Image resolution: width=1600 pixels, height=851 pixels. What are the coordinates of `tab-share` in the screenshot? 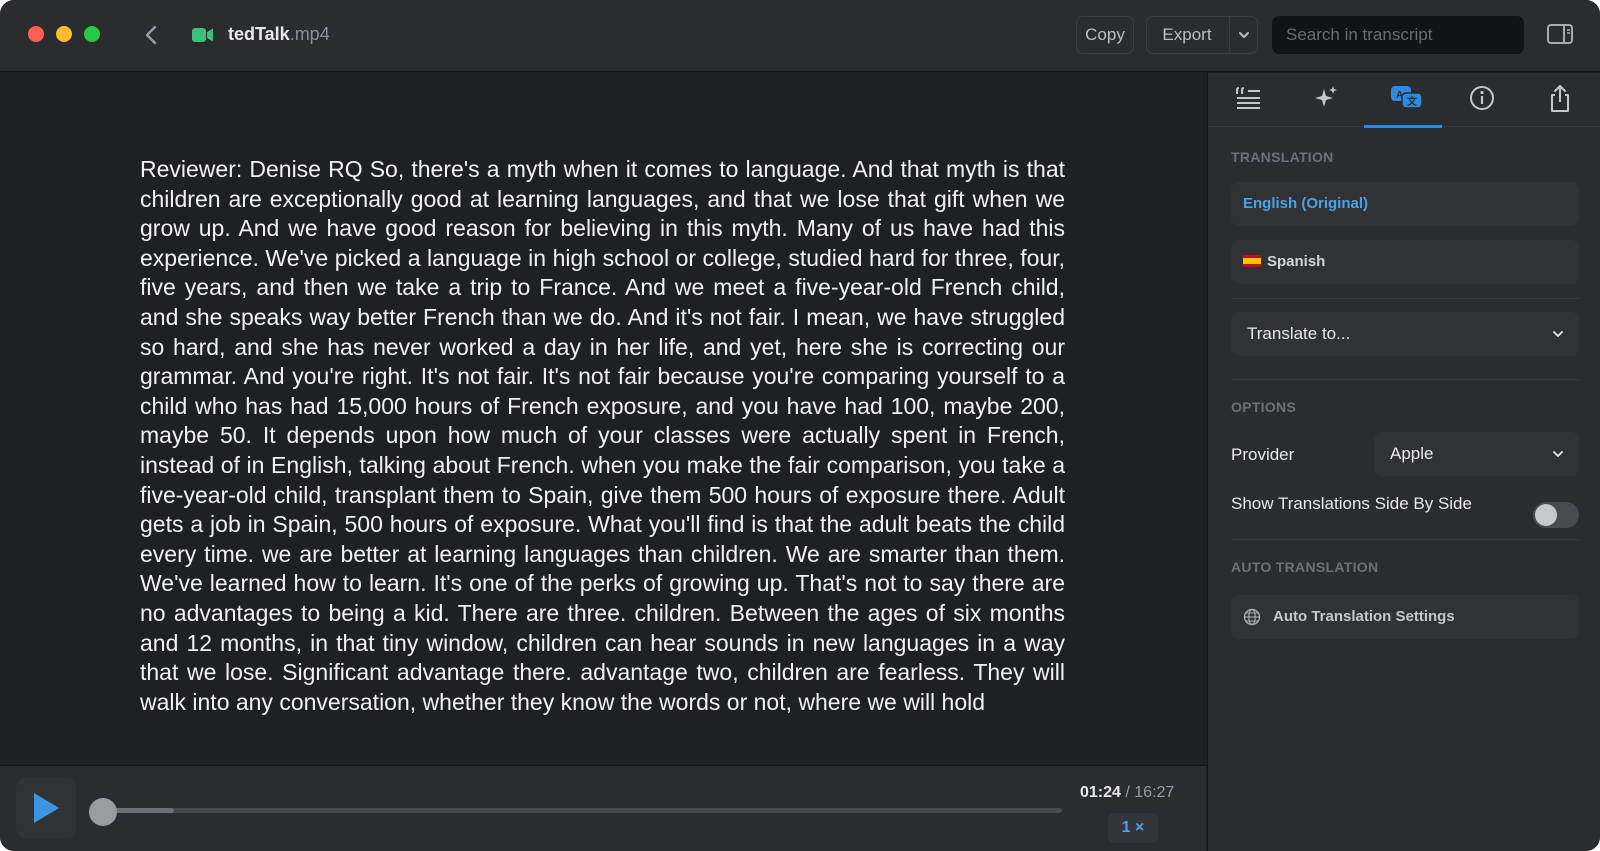 It's located at (1559, 100).